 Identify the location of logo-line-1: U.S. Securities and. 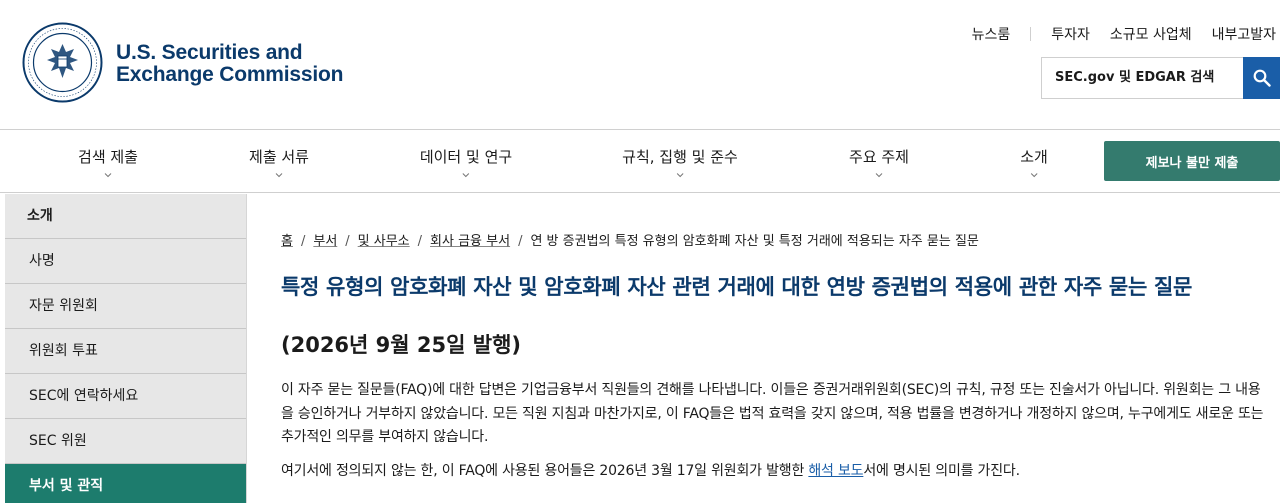
(209, 52).